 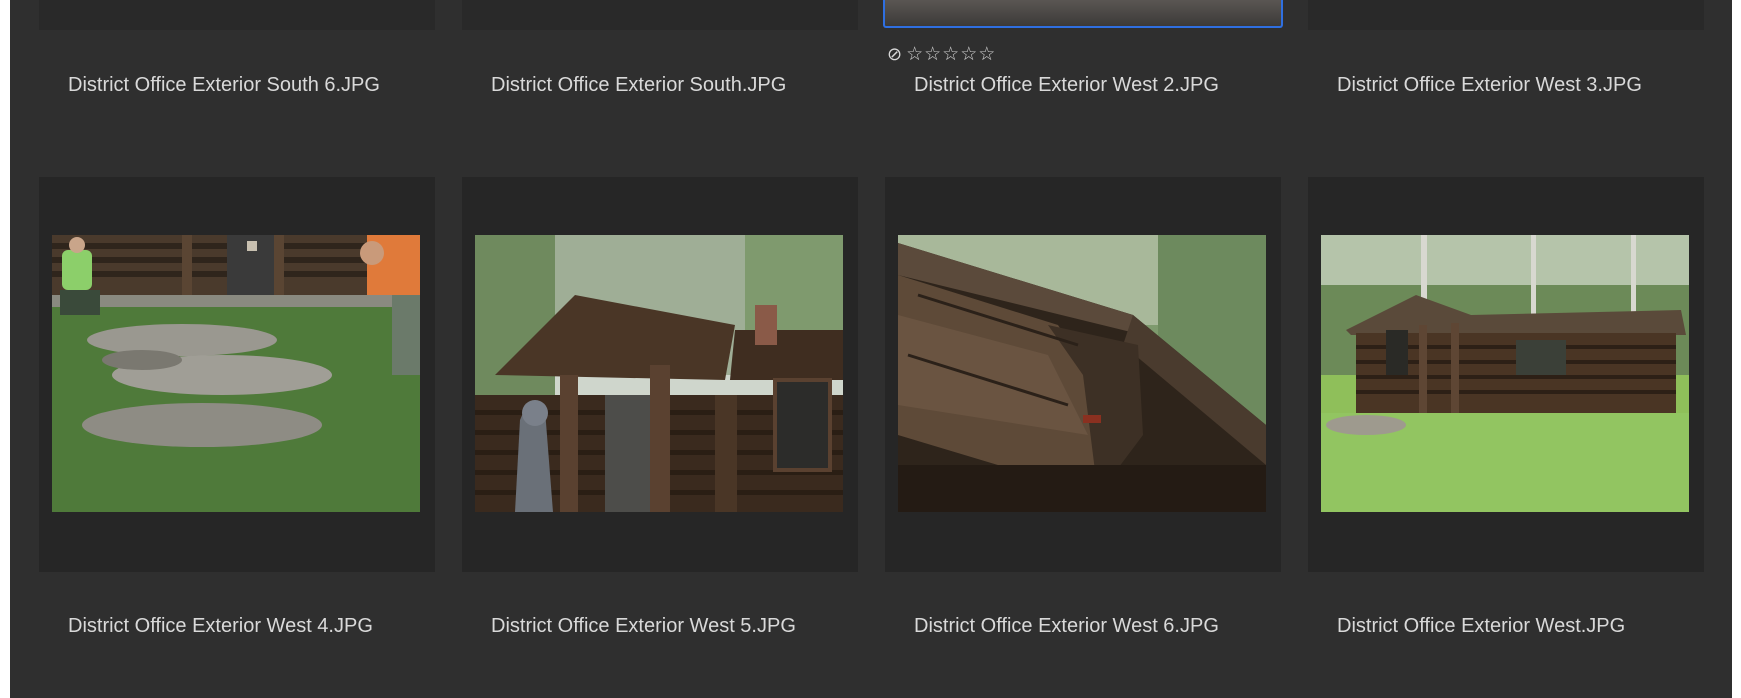 I want to click on file-name: District Office Exterior West 4.JPG, so click(x=220, y=626).